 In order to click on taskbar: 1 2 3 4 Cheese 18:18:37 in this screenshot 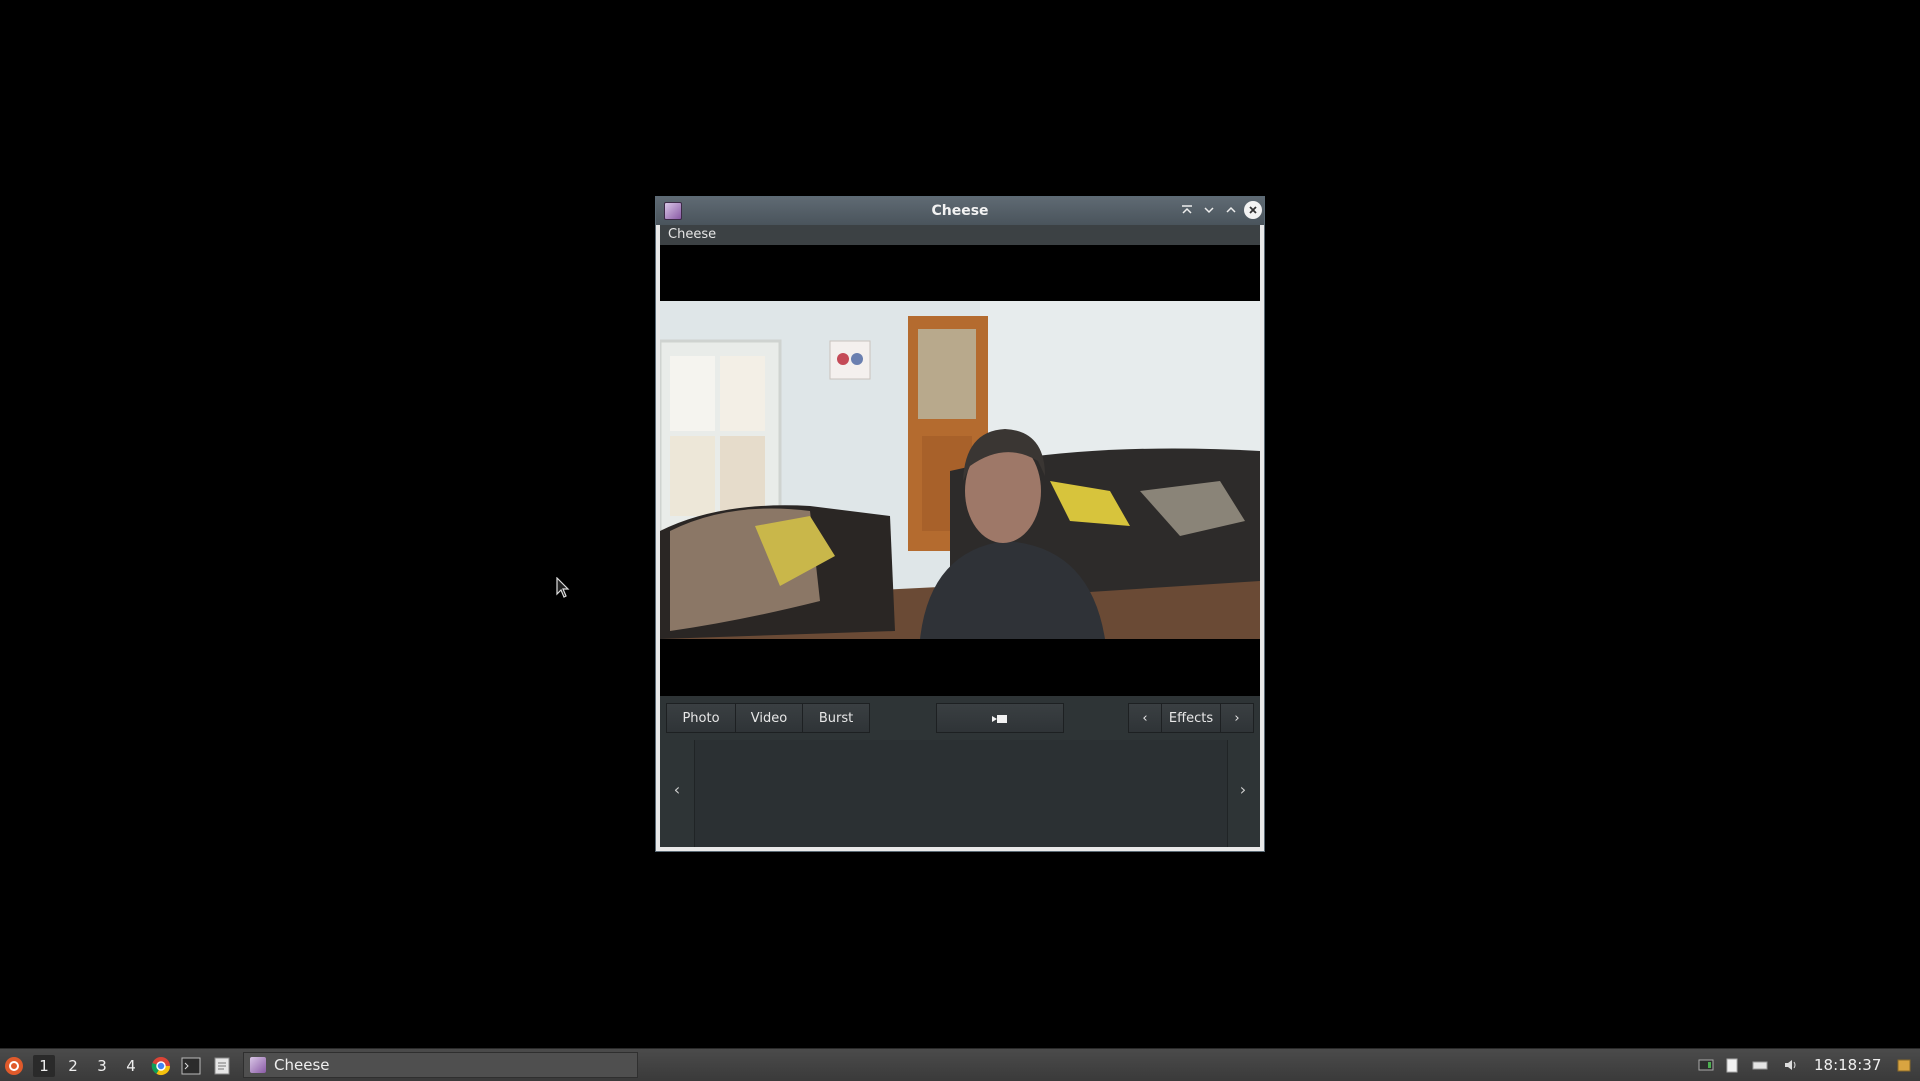, I will do `click(960, 1064)`.